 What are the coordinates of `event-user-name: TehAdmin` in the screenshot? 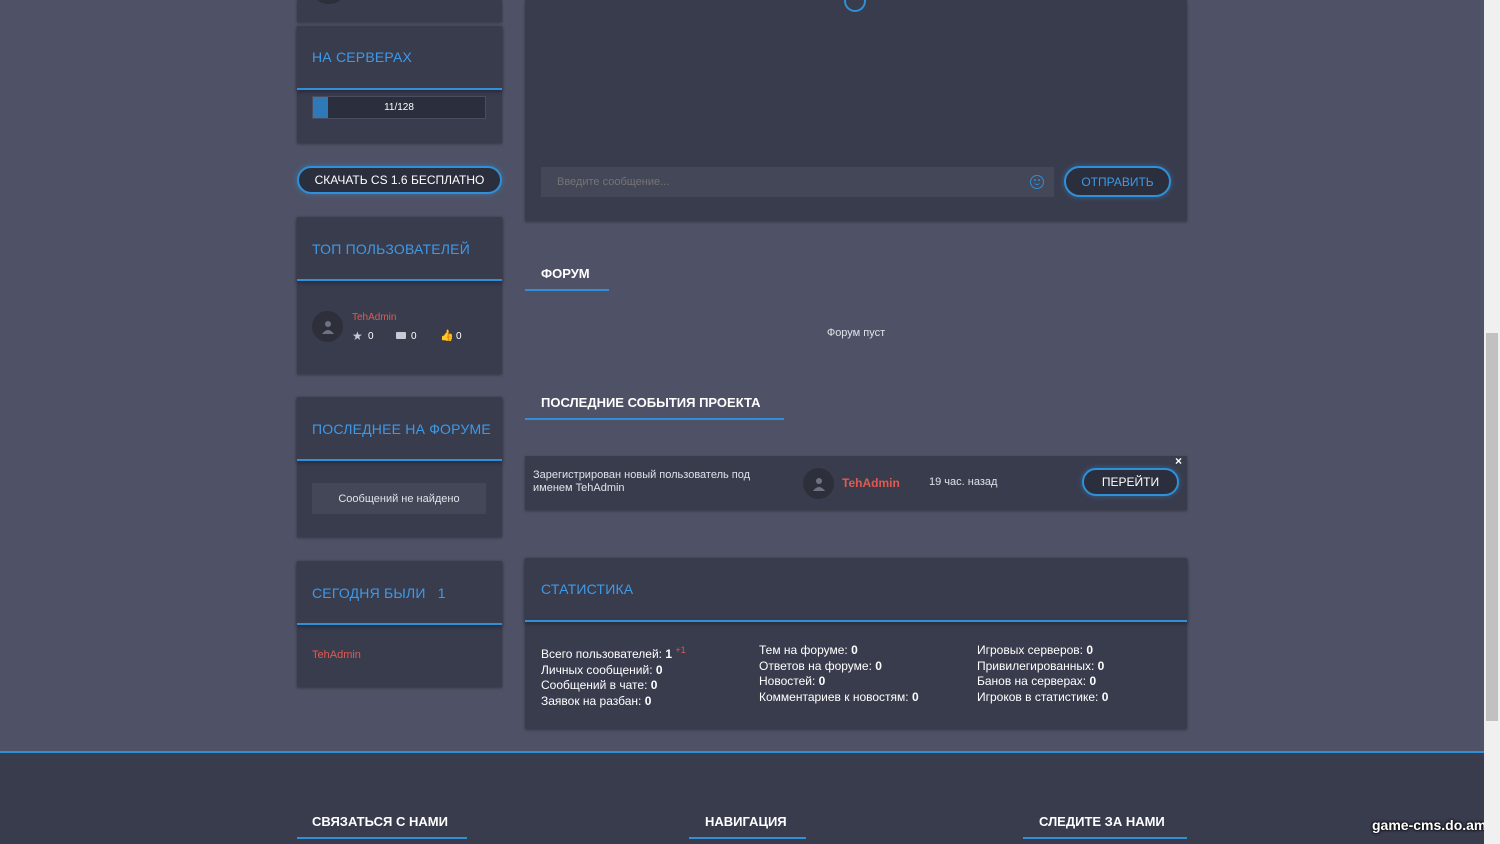 It's located at (871, 483).